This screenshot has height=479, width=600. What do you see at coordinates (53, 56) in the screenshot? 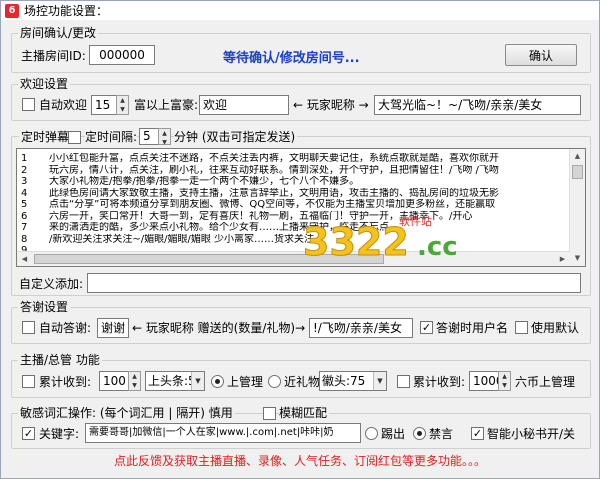
I see `room-id-label: 主播房间ID:` at bounding box center [53, 56].